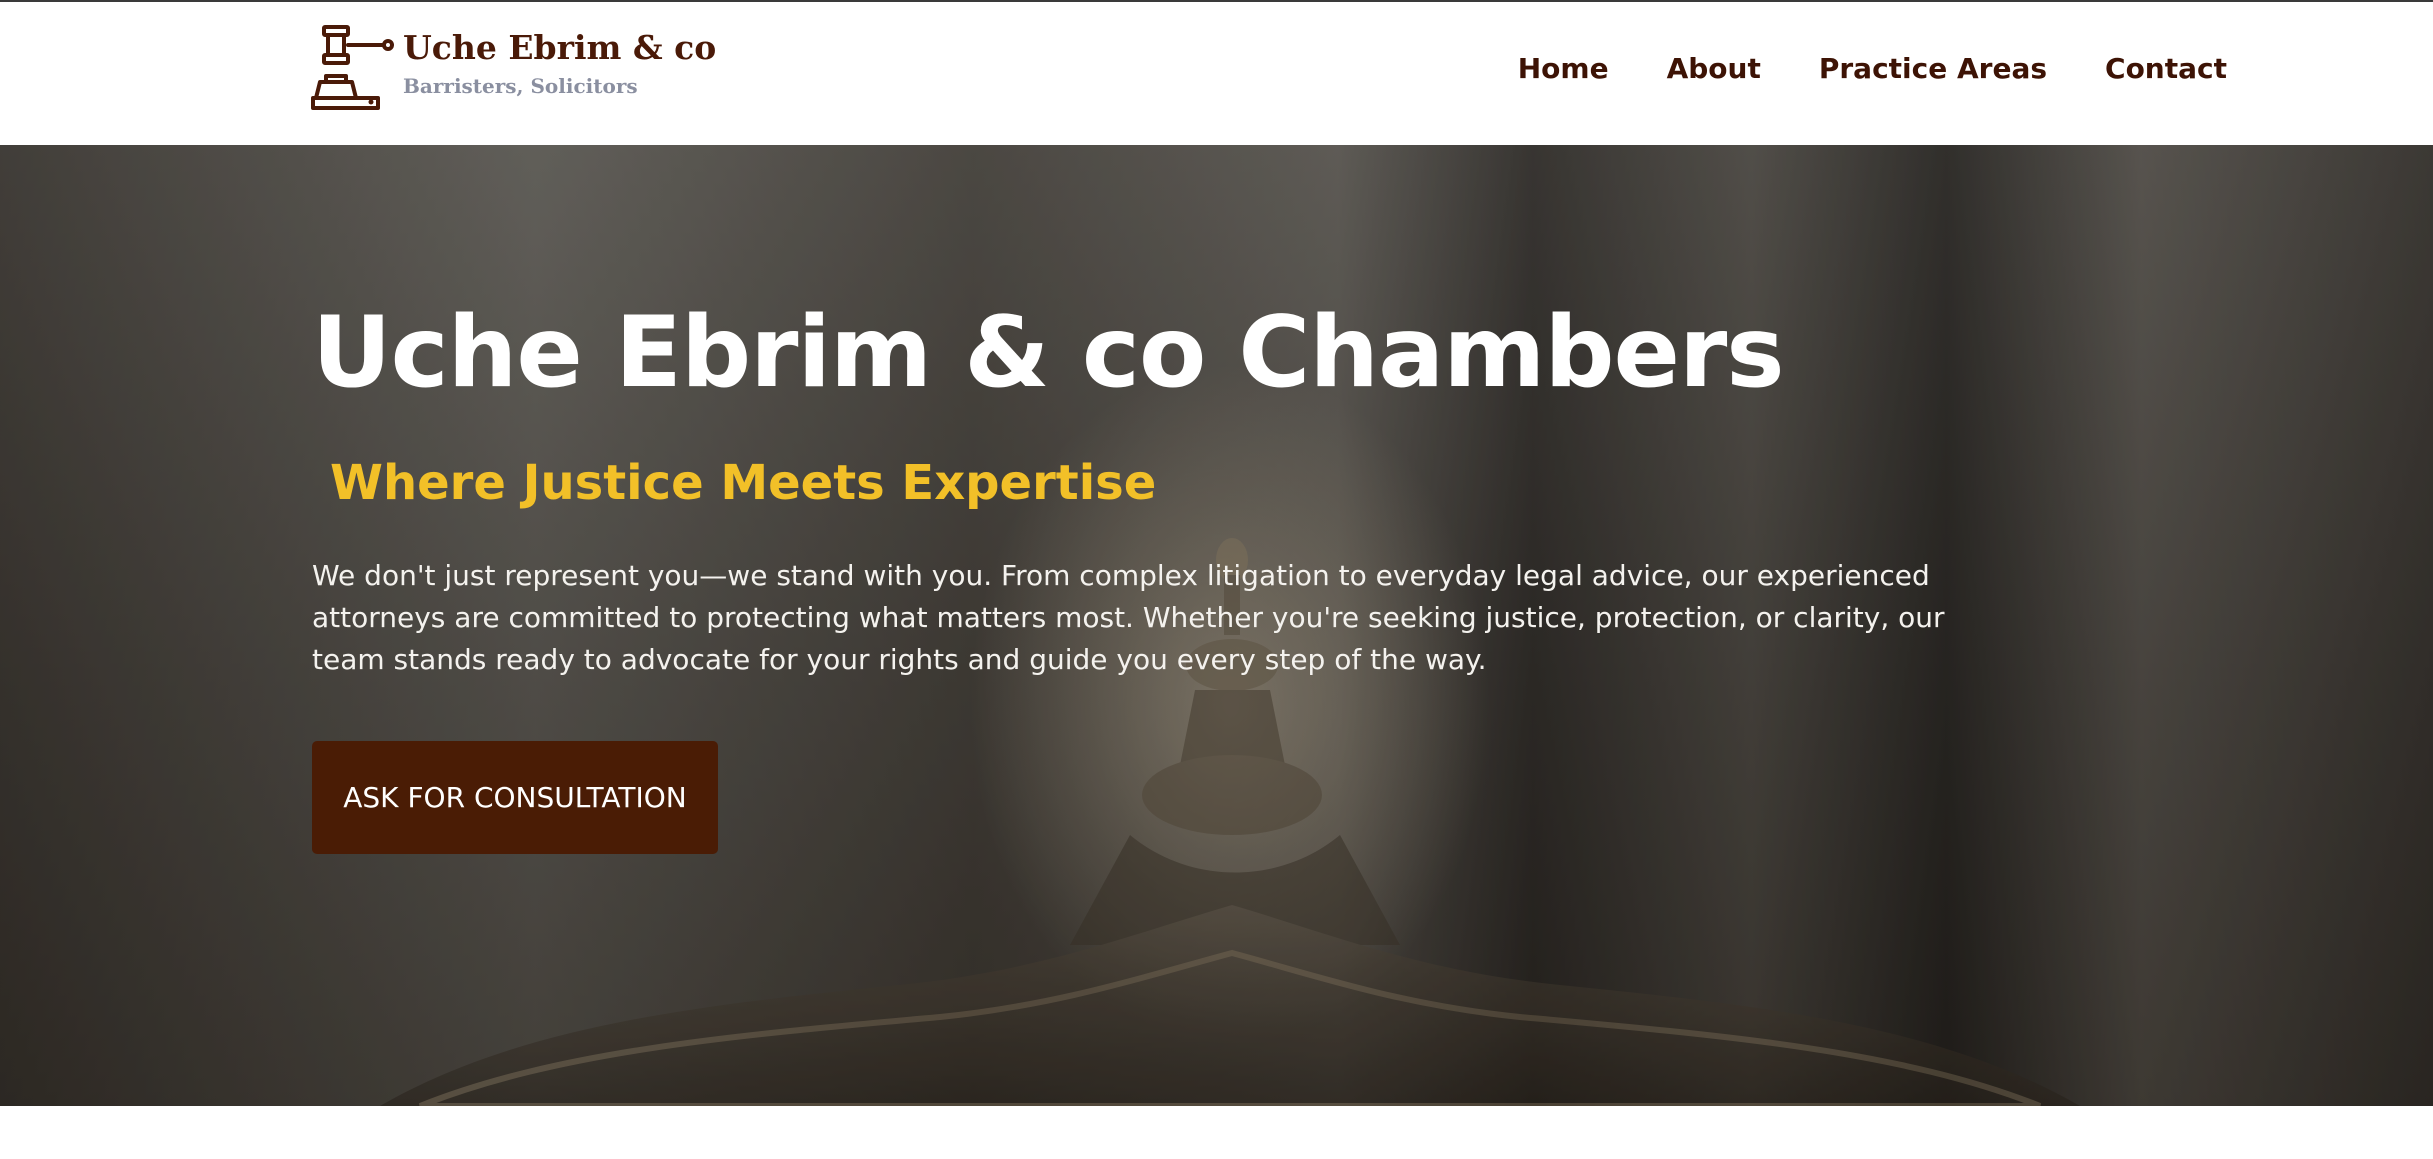  I want to click on nav-link-home: Home, so click(1563, 68).